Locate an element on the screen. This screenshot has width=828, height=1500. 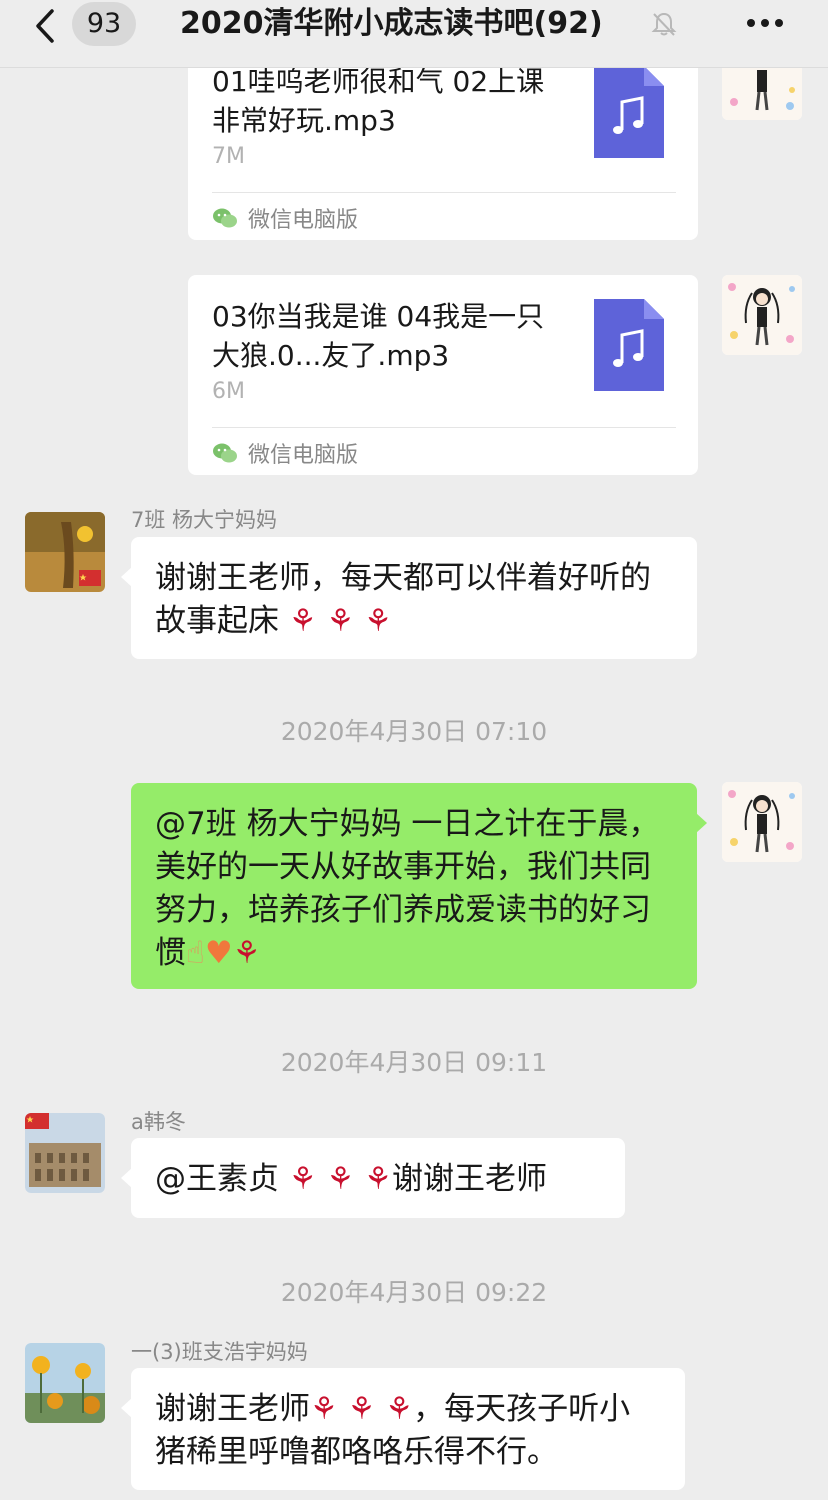
more-icon is located at coordinates (765, 23).